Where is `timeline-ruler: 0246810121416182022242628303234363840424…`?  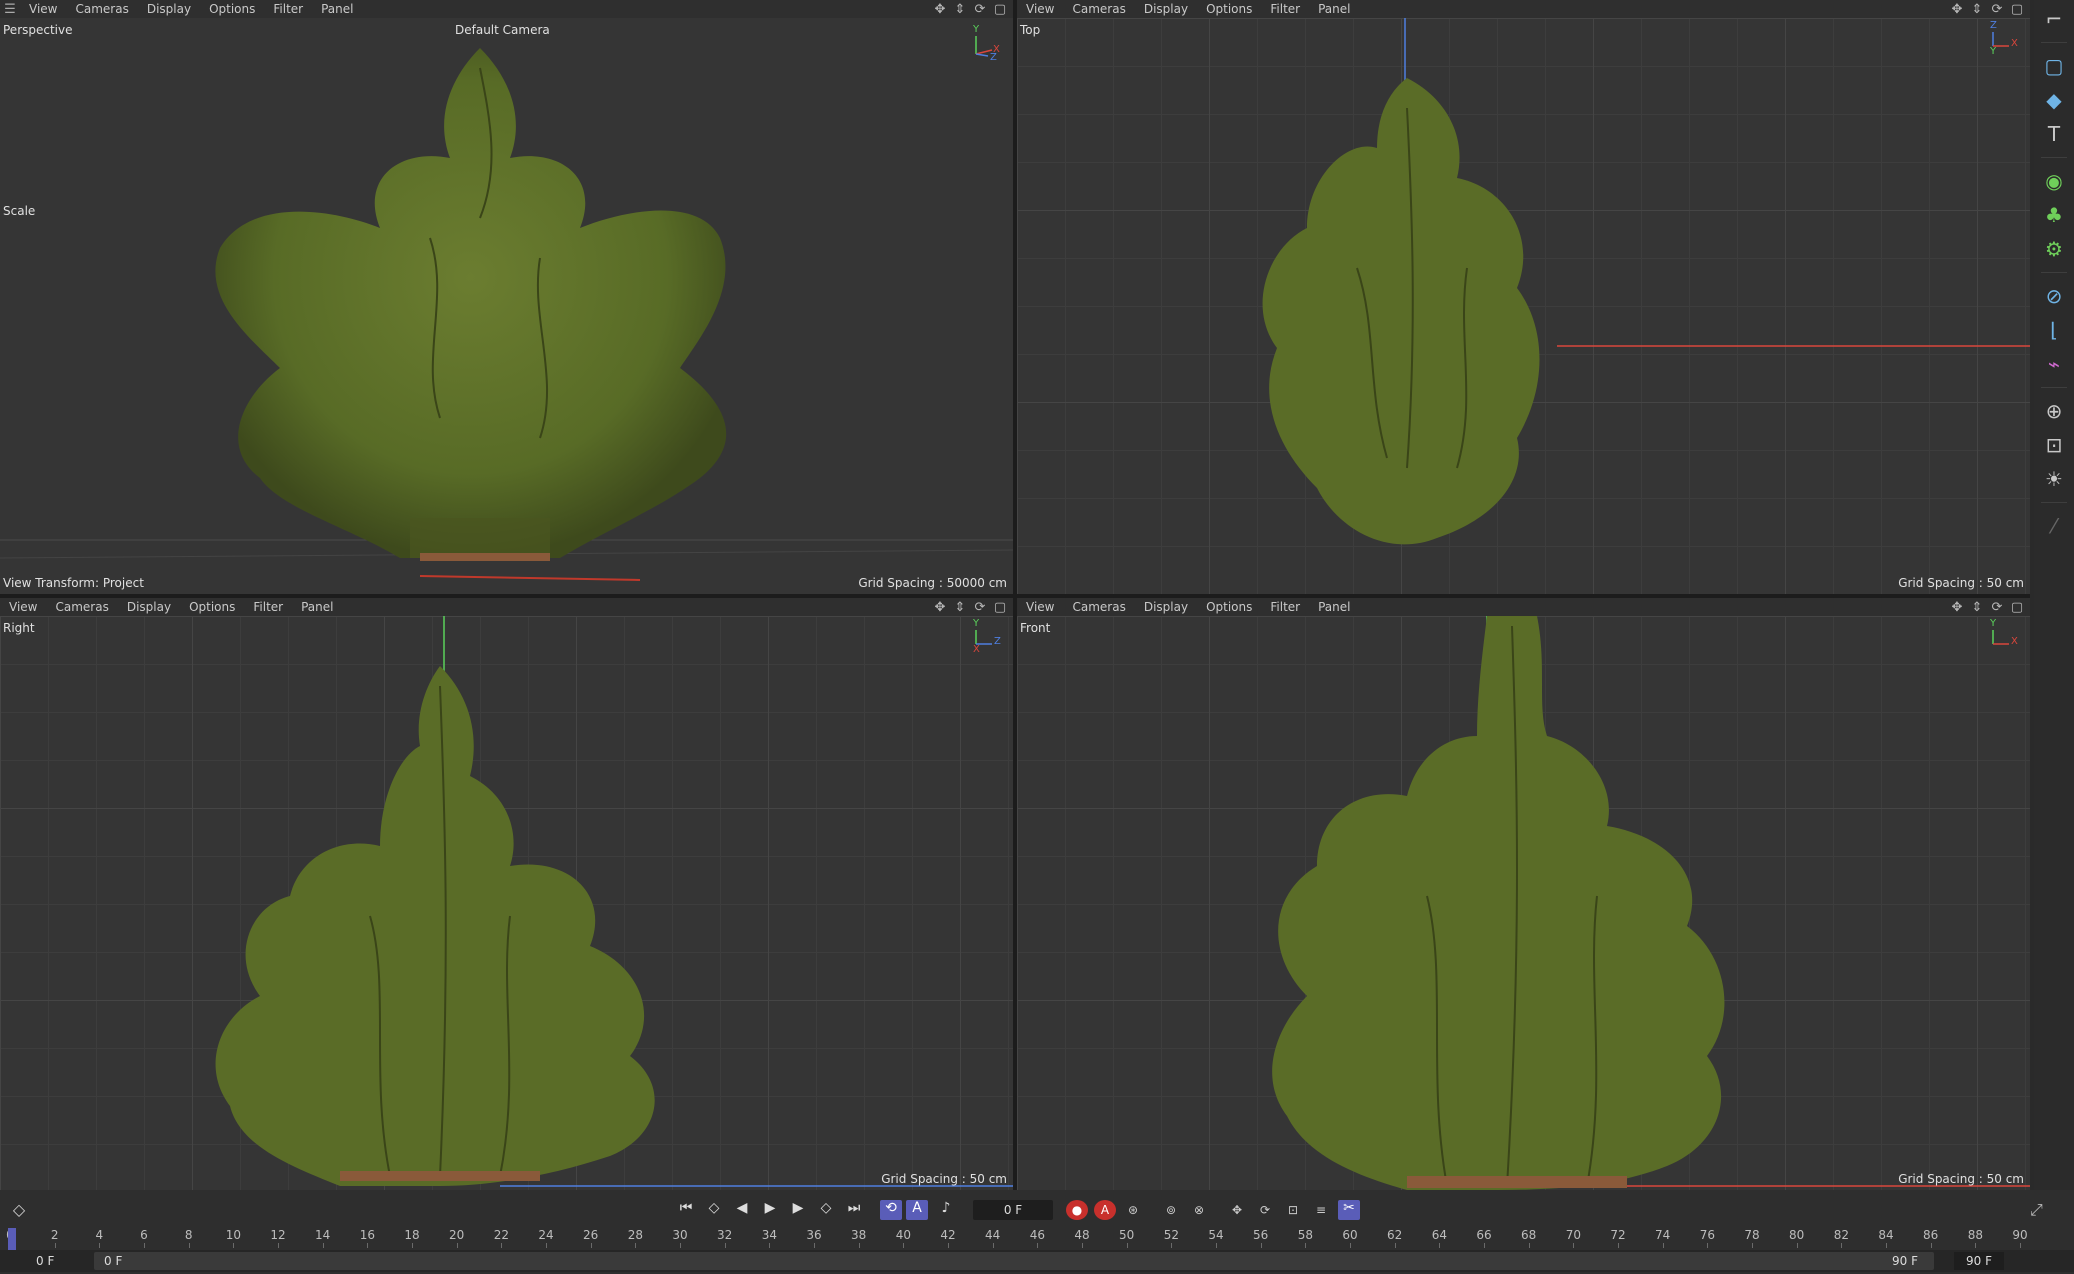 timeline-ruler: 0246810121416182022242628303234363840424… is located at coordinates (1018, 1237).